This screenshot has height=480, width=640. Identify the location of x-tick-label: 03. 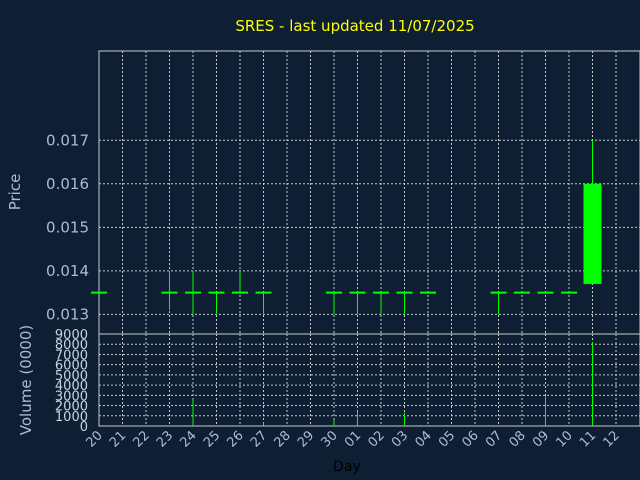
(400, 439).